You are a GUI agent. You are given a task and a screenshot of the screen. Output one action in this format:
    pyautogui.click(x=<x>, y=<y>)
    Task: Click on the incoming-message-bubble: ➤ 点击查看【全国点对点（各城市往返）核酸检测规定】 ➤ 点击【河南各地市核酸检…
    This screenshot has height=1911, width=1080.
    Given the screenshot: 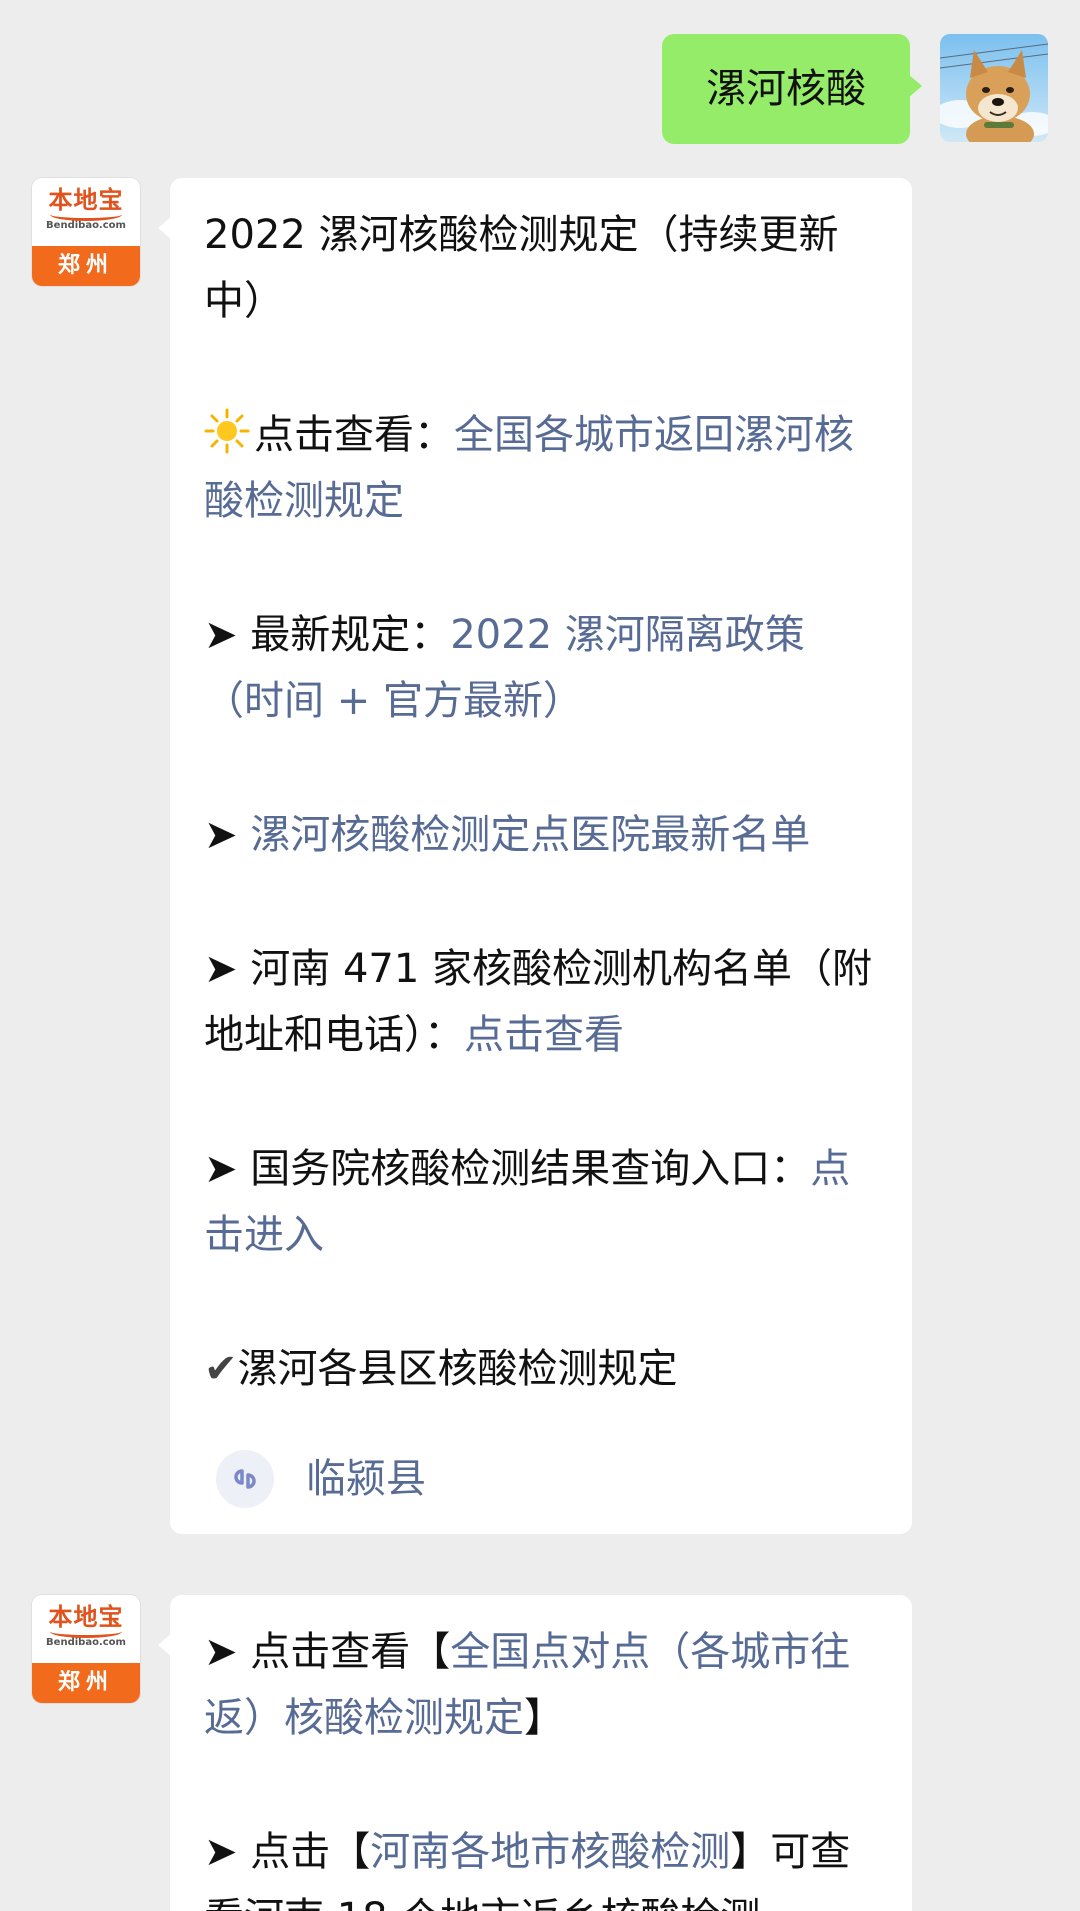 What is the action you would take?
    pyautogui.click(x=535, y=1753)
    